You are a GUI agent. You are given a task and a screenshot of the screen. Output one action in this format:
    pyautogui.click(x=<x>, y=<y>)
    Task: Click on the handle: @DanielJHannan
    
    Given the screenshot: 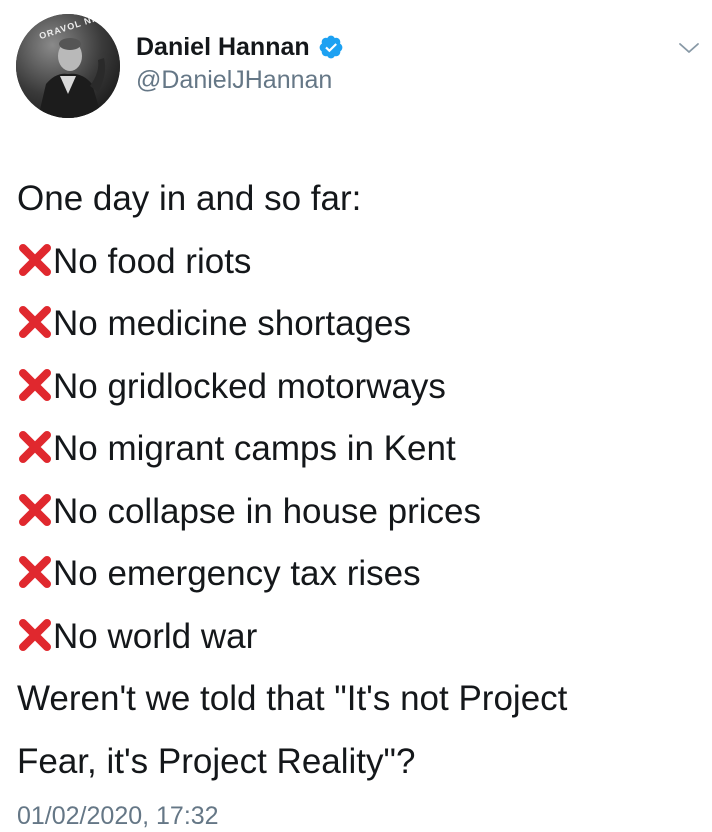 What is the action you would take?
    pyautogui.click(x=240, y=80)
    